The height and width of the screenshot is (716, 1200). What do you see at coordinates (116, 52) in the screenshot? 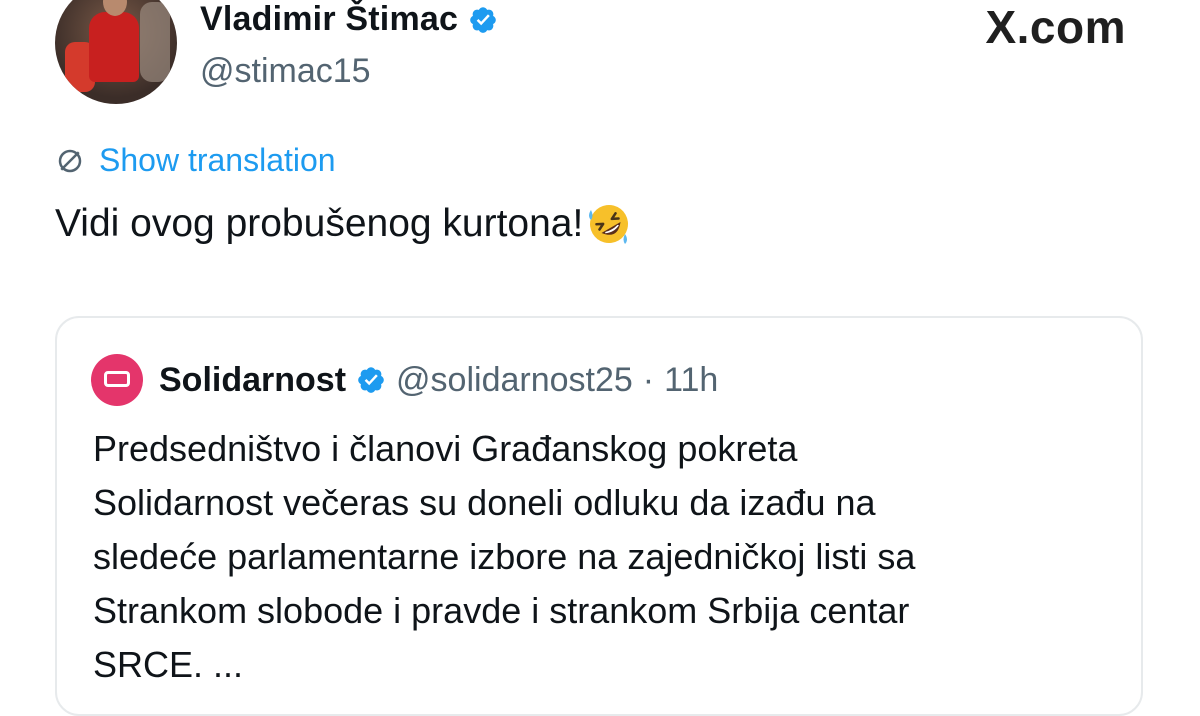
I see `author-avatar` at bounding box center [116, 52].